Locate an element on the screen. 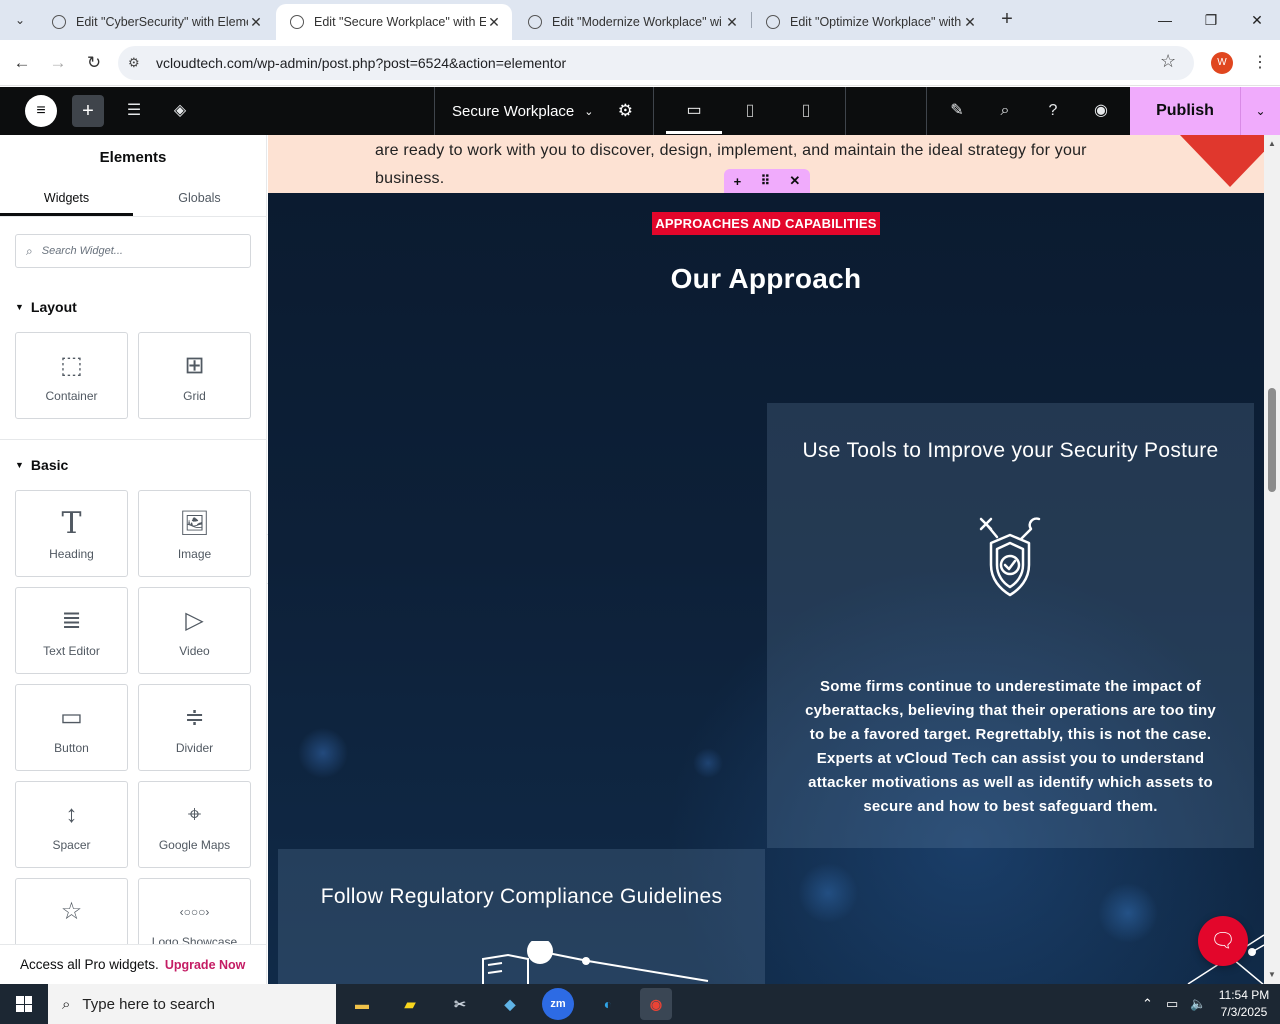  site-settings-icon: ☰ is located at coordinates (134, 111).